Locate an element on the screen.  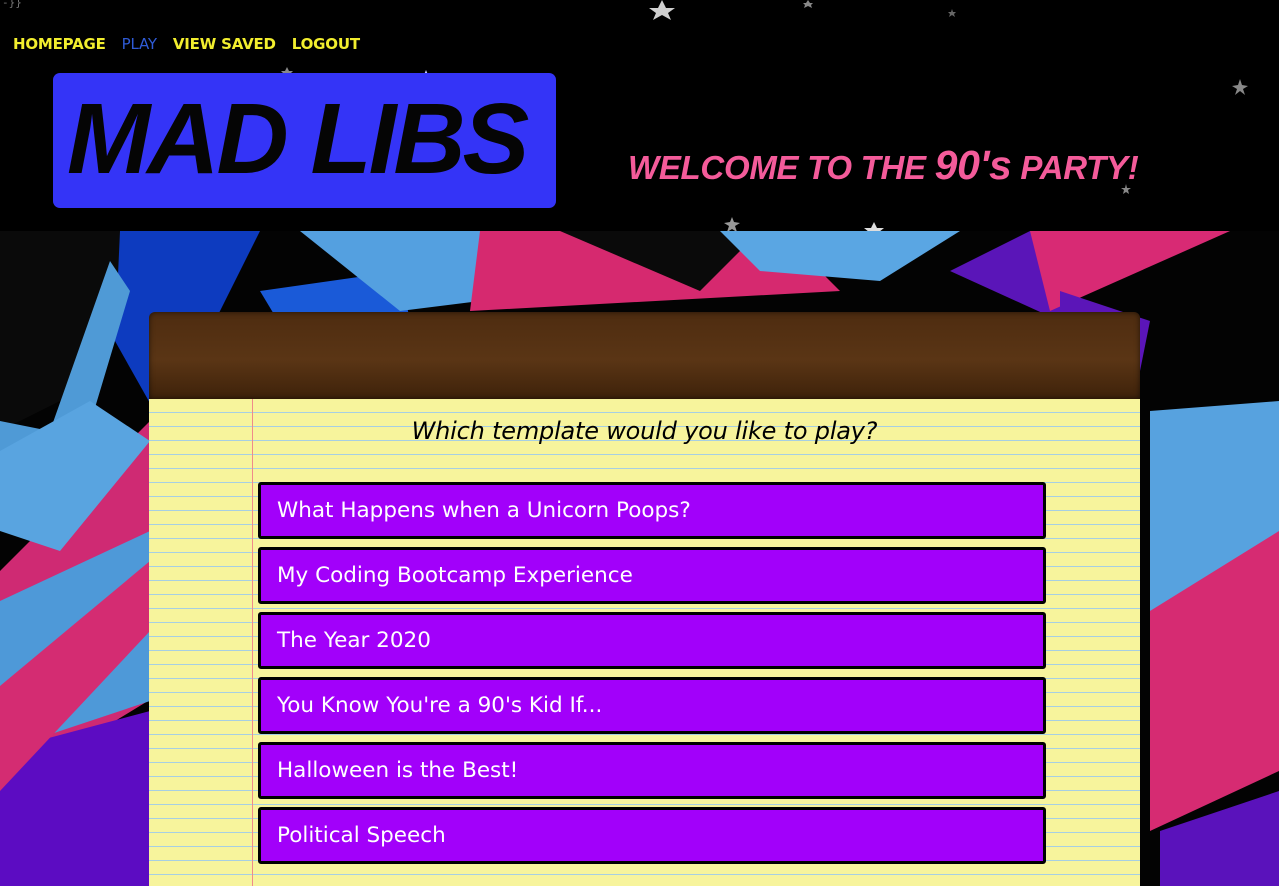
nav-homepage-link: HOMEPAGE is located at coordinates (59, 44).